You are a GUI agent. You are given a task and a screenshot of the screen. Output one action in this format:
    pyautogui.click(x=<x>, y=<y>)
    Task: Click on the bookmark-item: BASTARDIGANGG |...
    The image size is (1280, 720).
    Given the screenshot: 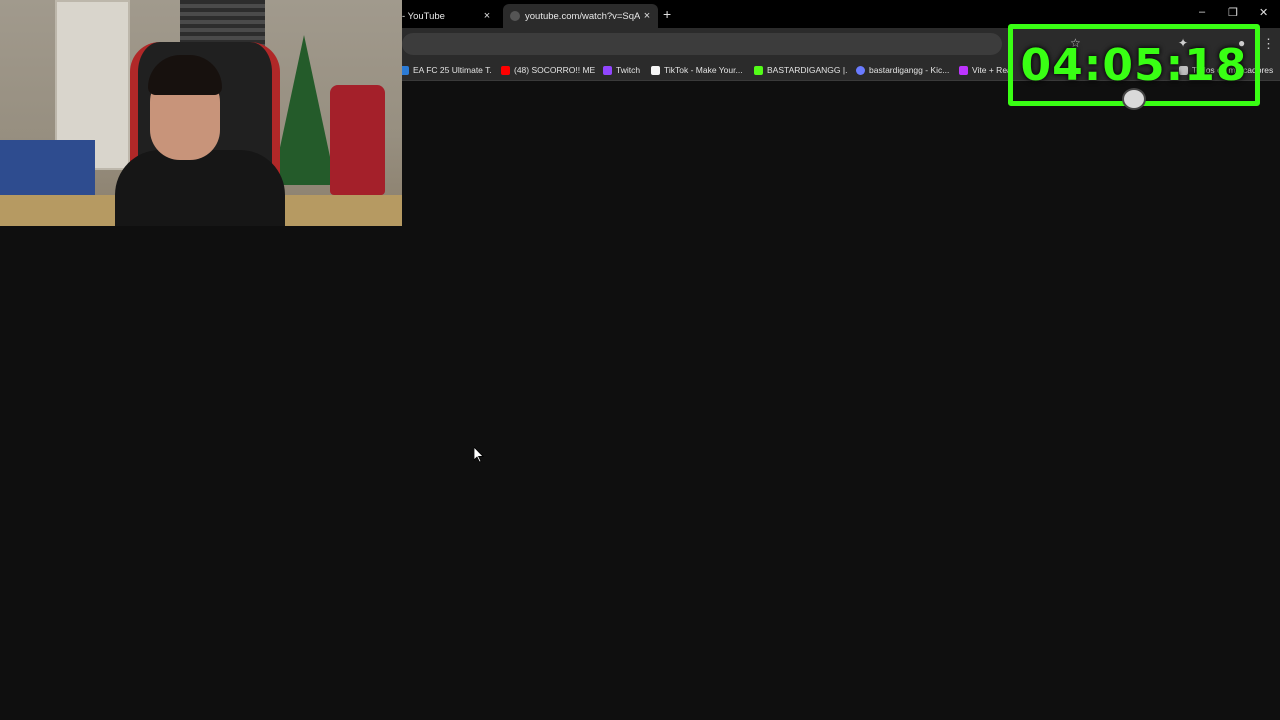 What is the action you would take?
    pyautogui.click(x=801, y=70)
    